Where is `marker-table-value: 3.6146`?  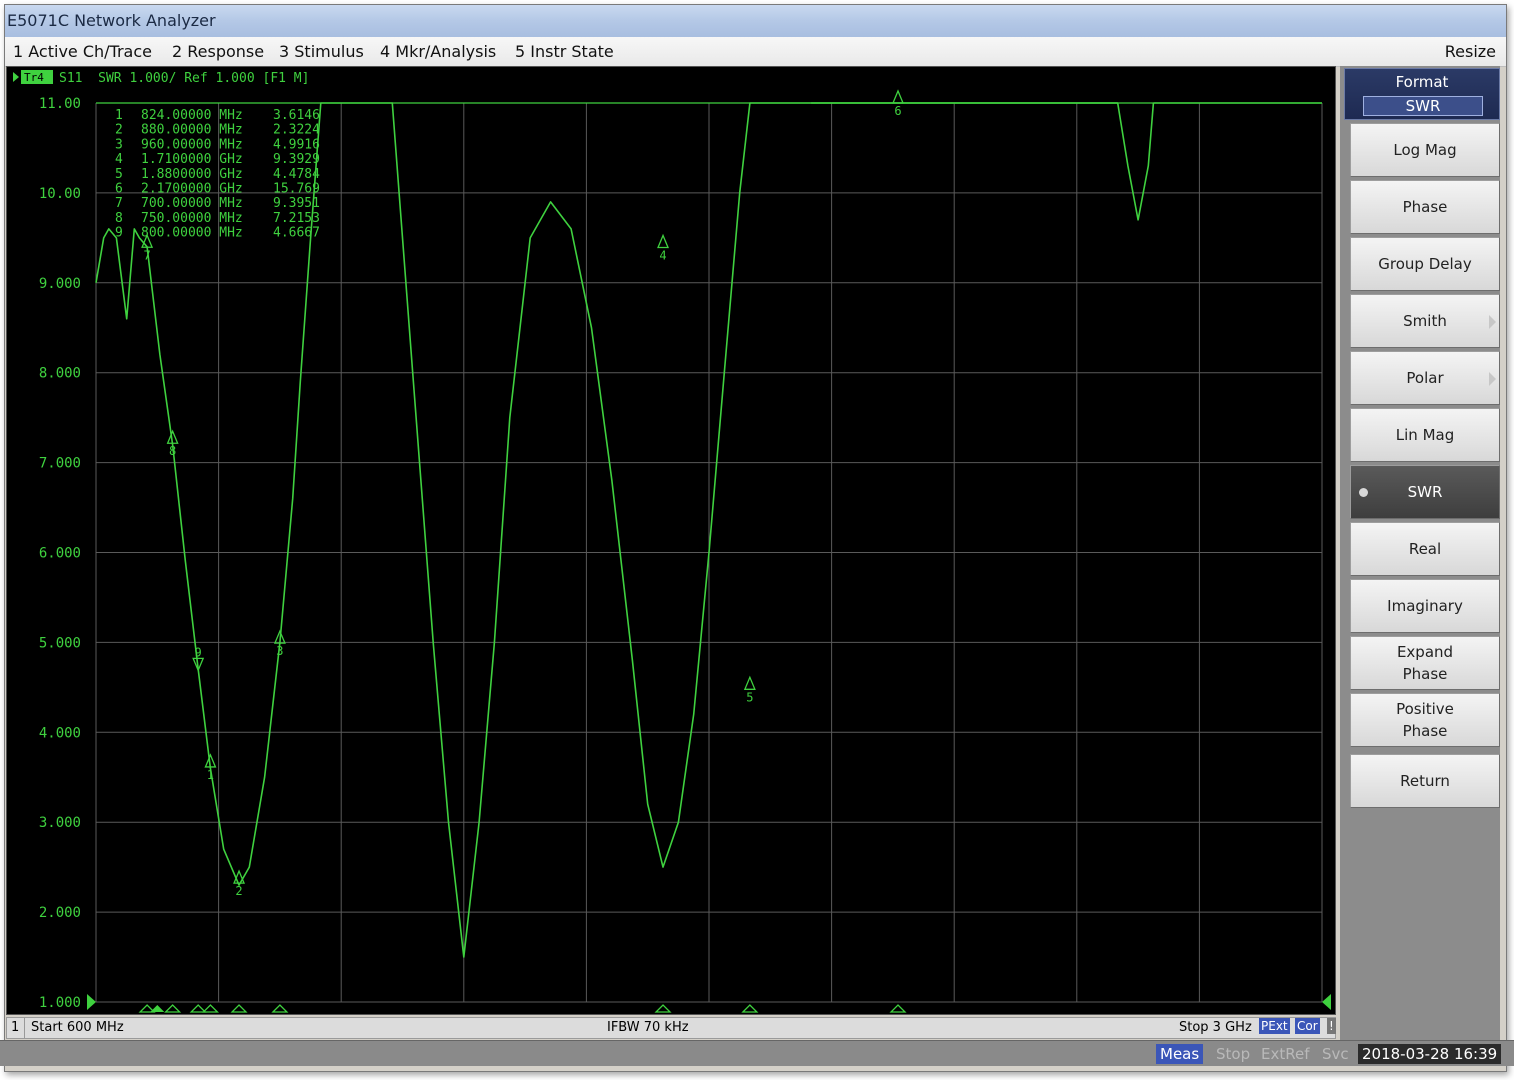
marker-table-value: 3.6146 is located at coordinates (296, 115).